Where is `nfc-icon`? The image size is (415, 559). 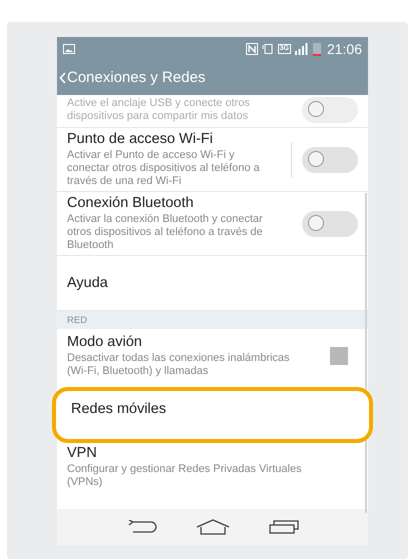
nfc-icon is located at coordinates (252, 48).